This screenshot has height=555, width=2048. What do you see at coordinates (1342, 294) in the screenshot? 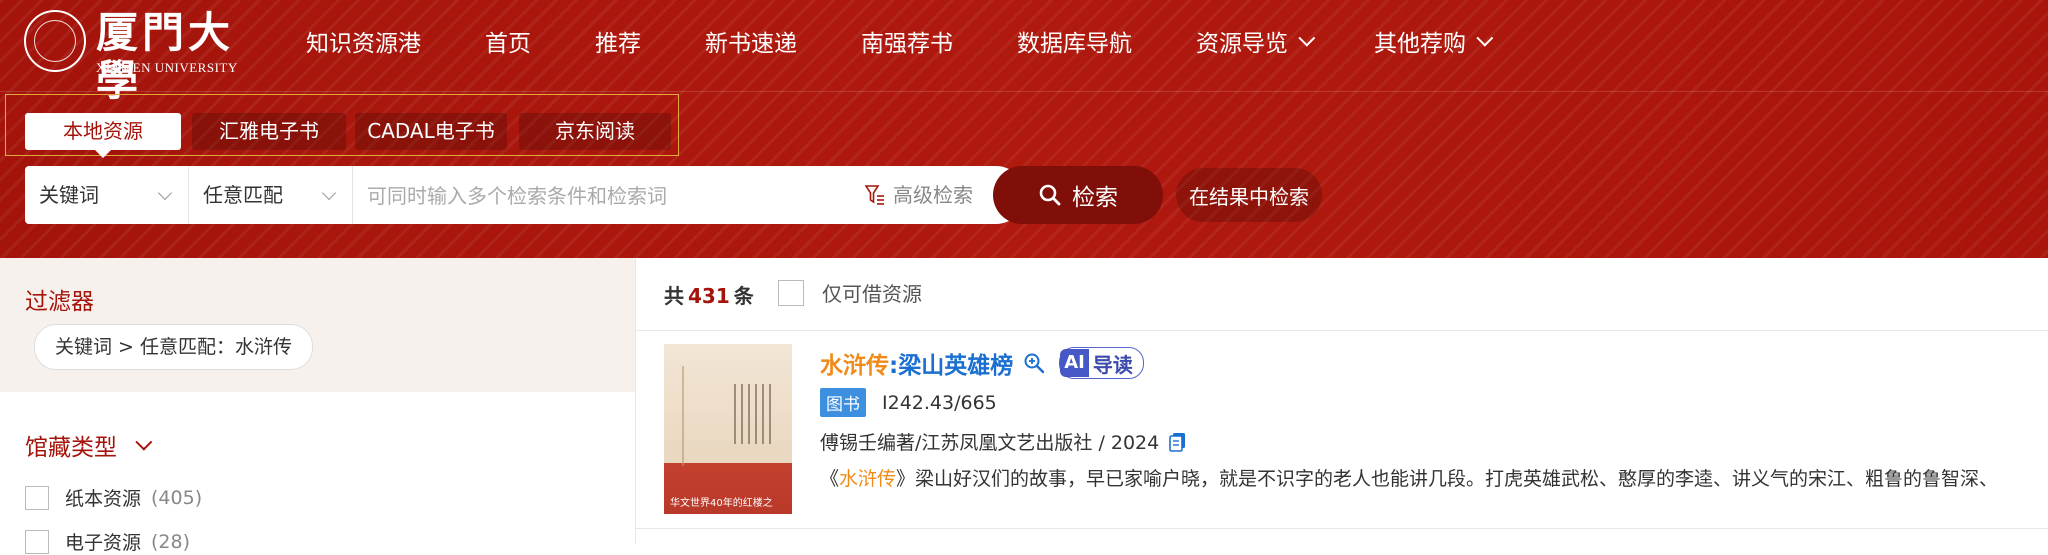
I see `results-toolbar: 共 431 条 仅可借资源` at bounding box center [1342, 294].